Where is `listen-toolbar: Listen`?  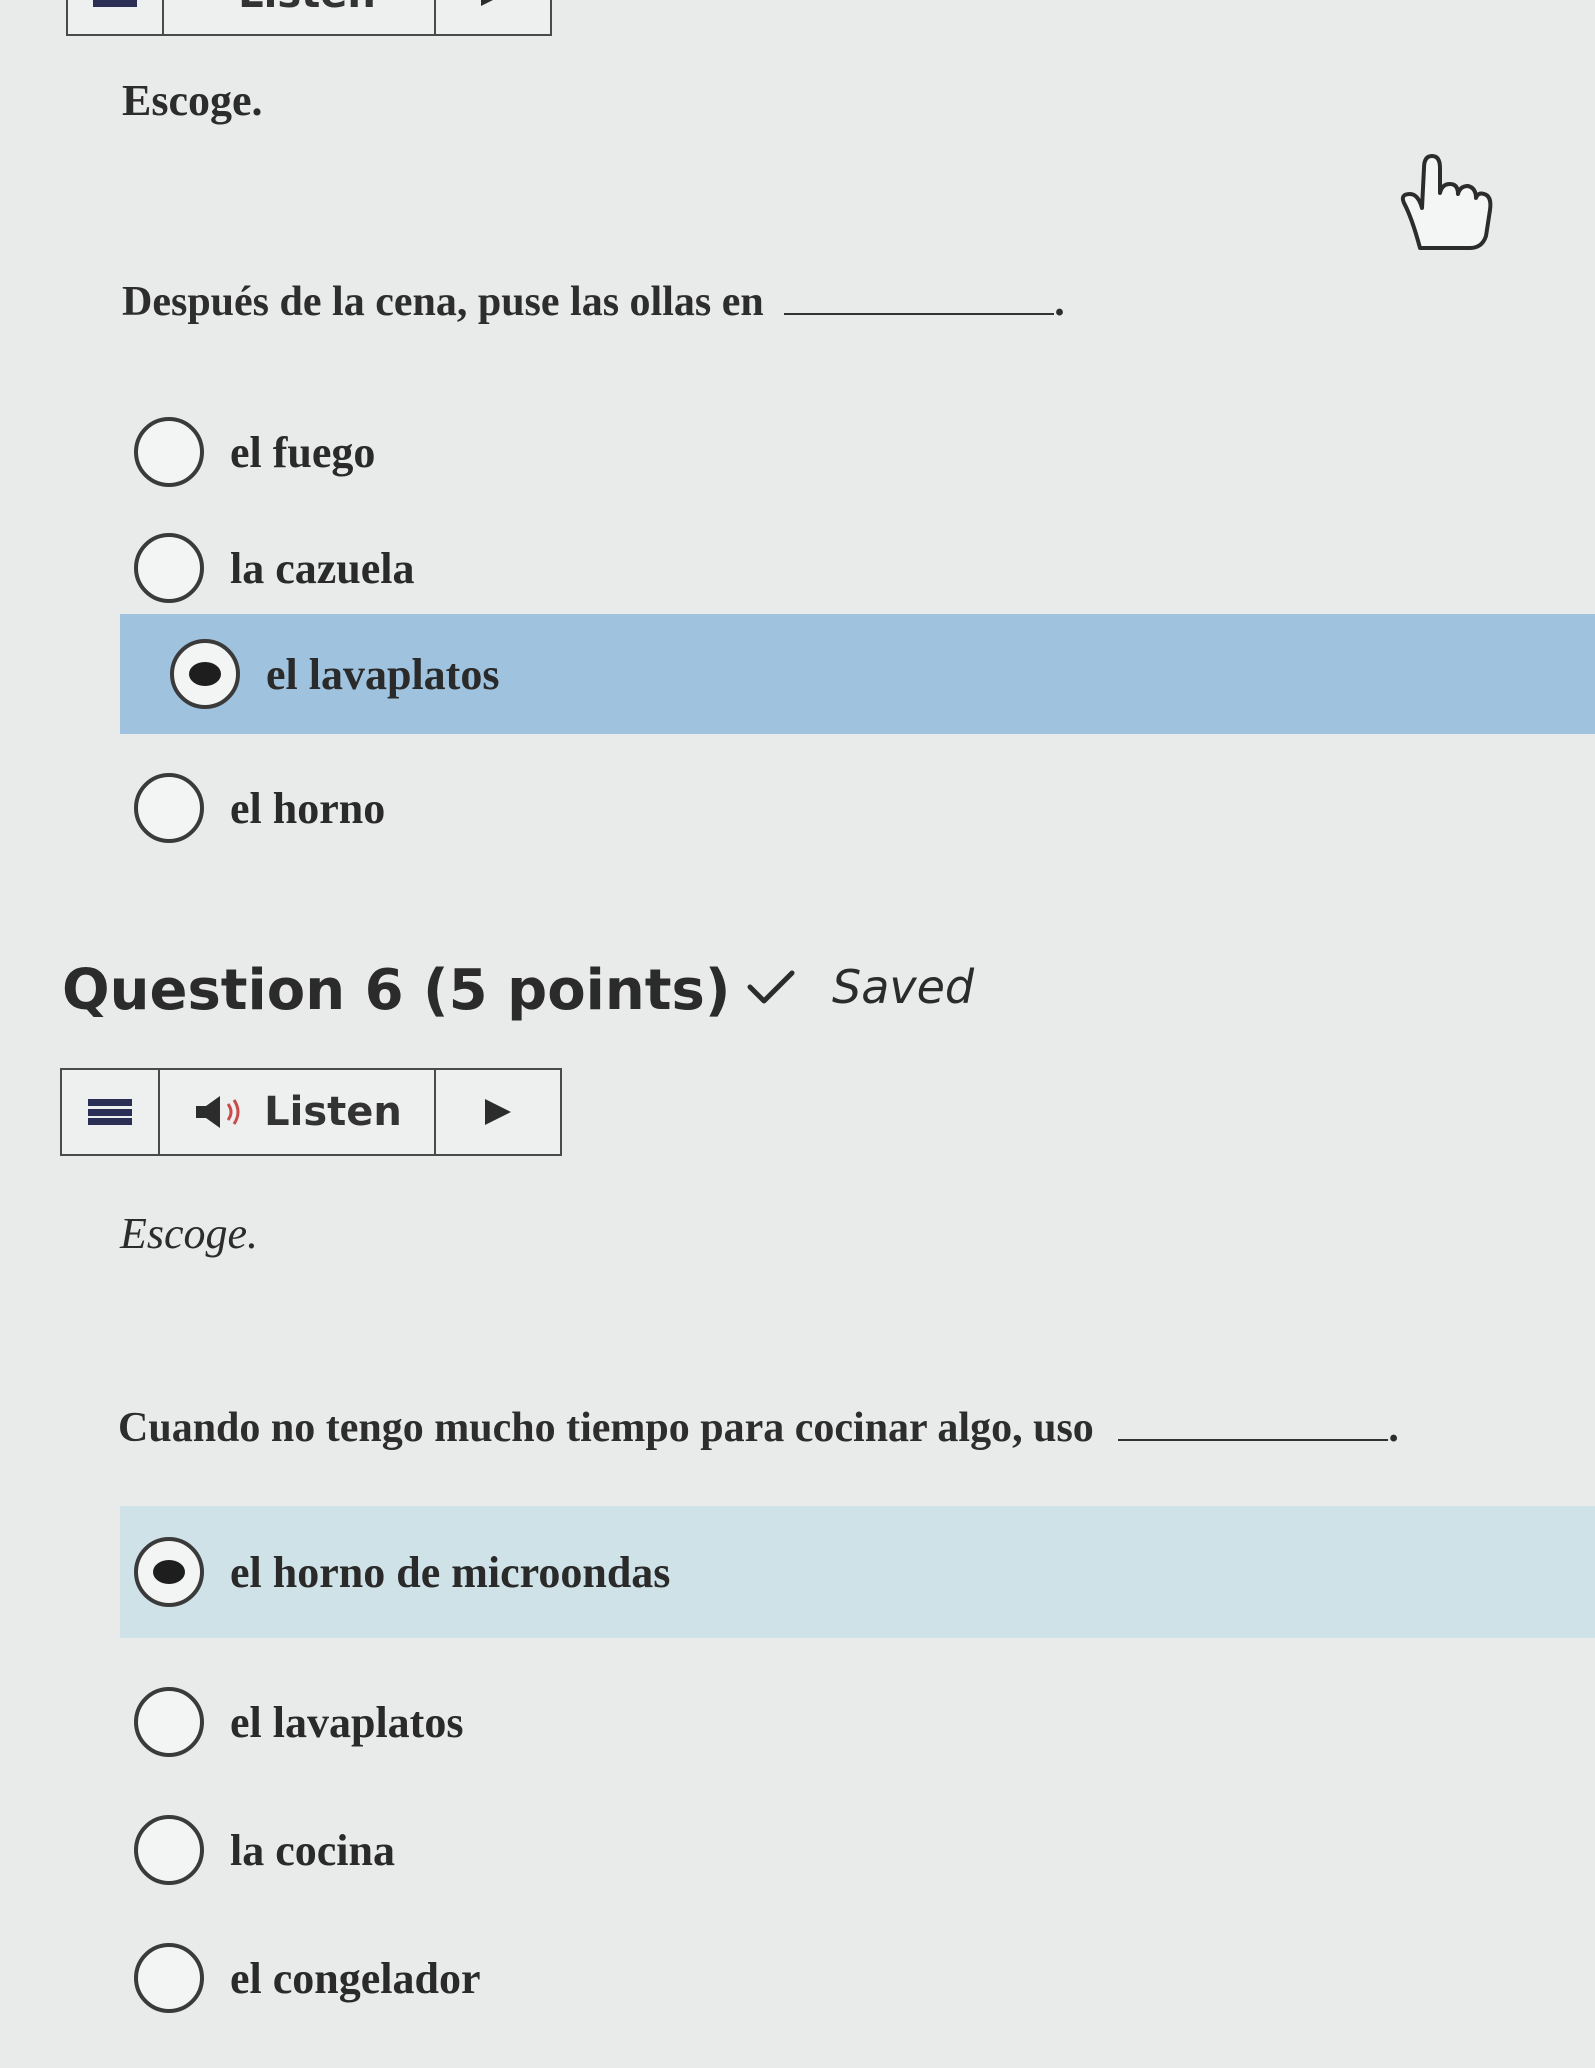 listen-toolbar: Listen is located at coordinates (311, 1112).